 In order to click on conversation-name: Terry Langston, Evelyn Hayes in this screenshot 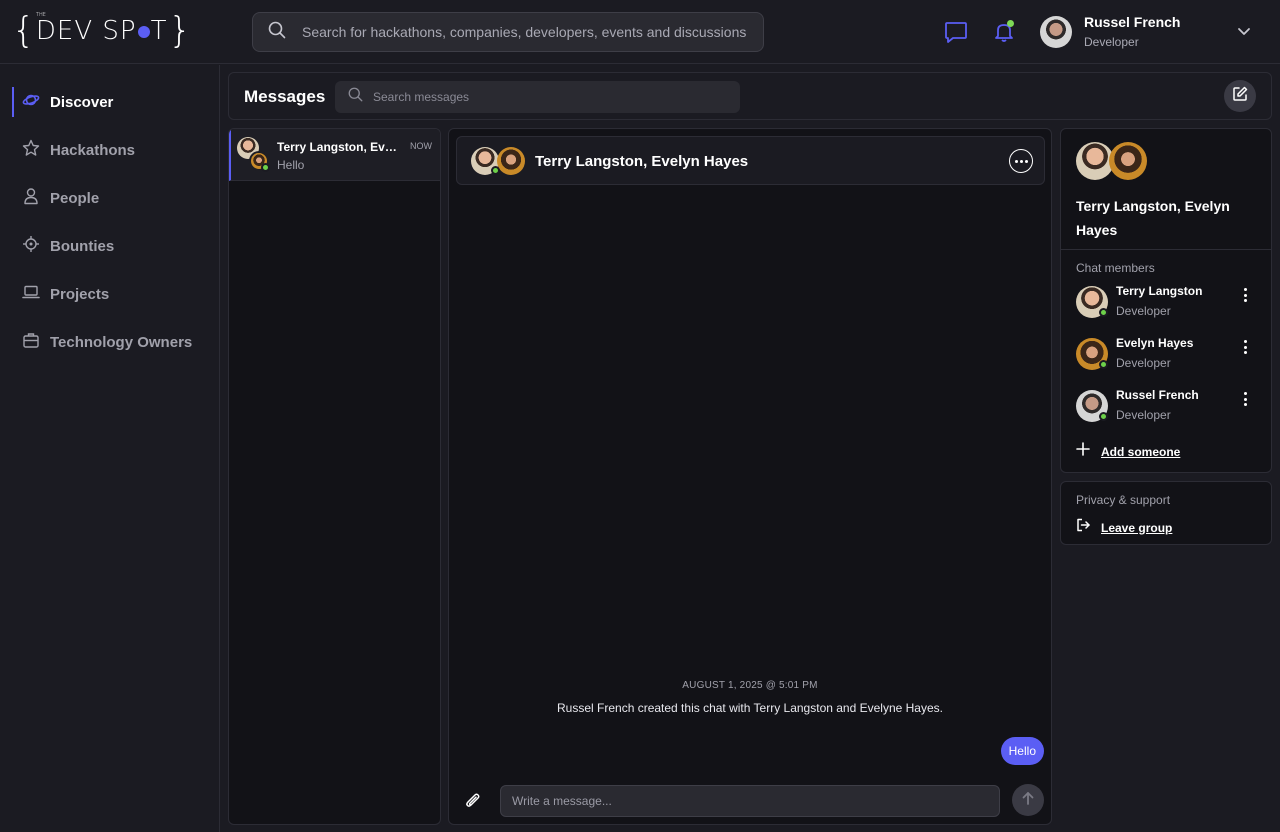, I will do `click(339, 147)`.